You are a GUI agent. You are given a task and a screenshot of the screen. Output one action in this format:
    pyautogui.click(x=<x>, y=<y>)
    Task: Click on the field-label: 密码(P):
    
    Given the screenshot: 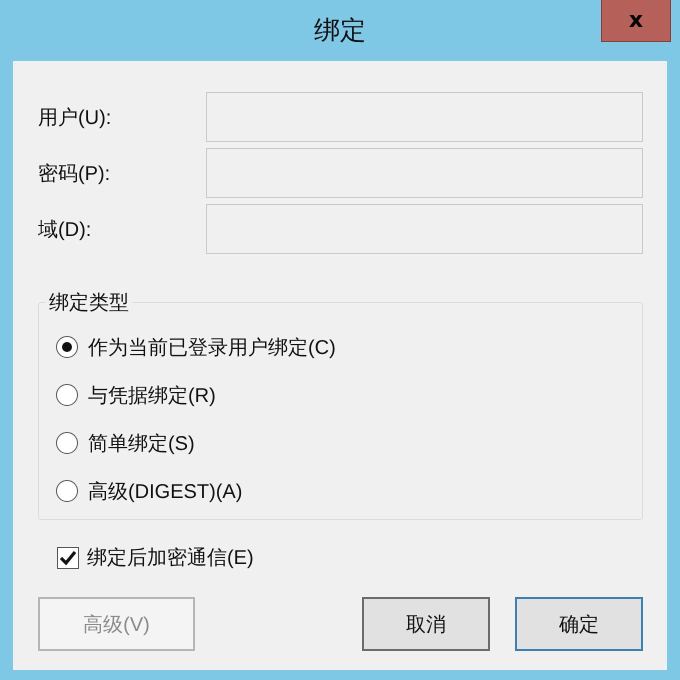 What is the action you would take?
    pyautogui.click(x=75, y=174)
    